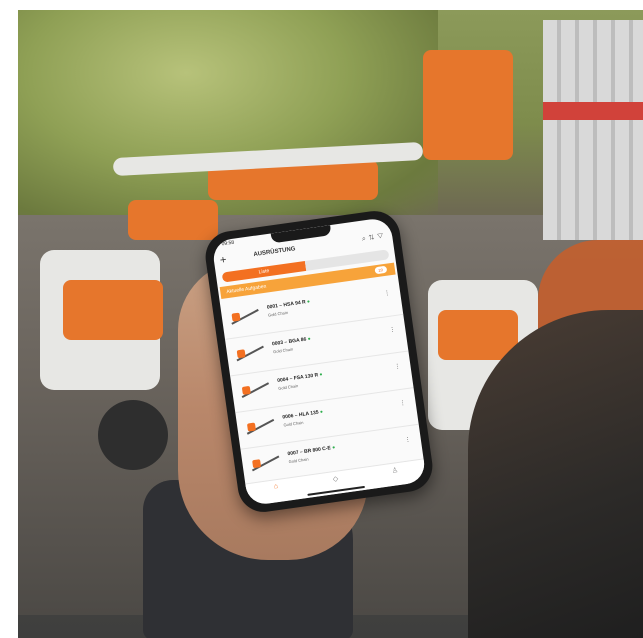  Describe the element at coordinates (133, 435) in the screenshot. I see `blower-wheel` at that location.